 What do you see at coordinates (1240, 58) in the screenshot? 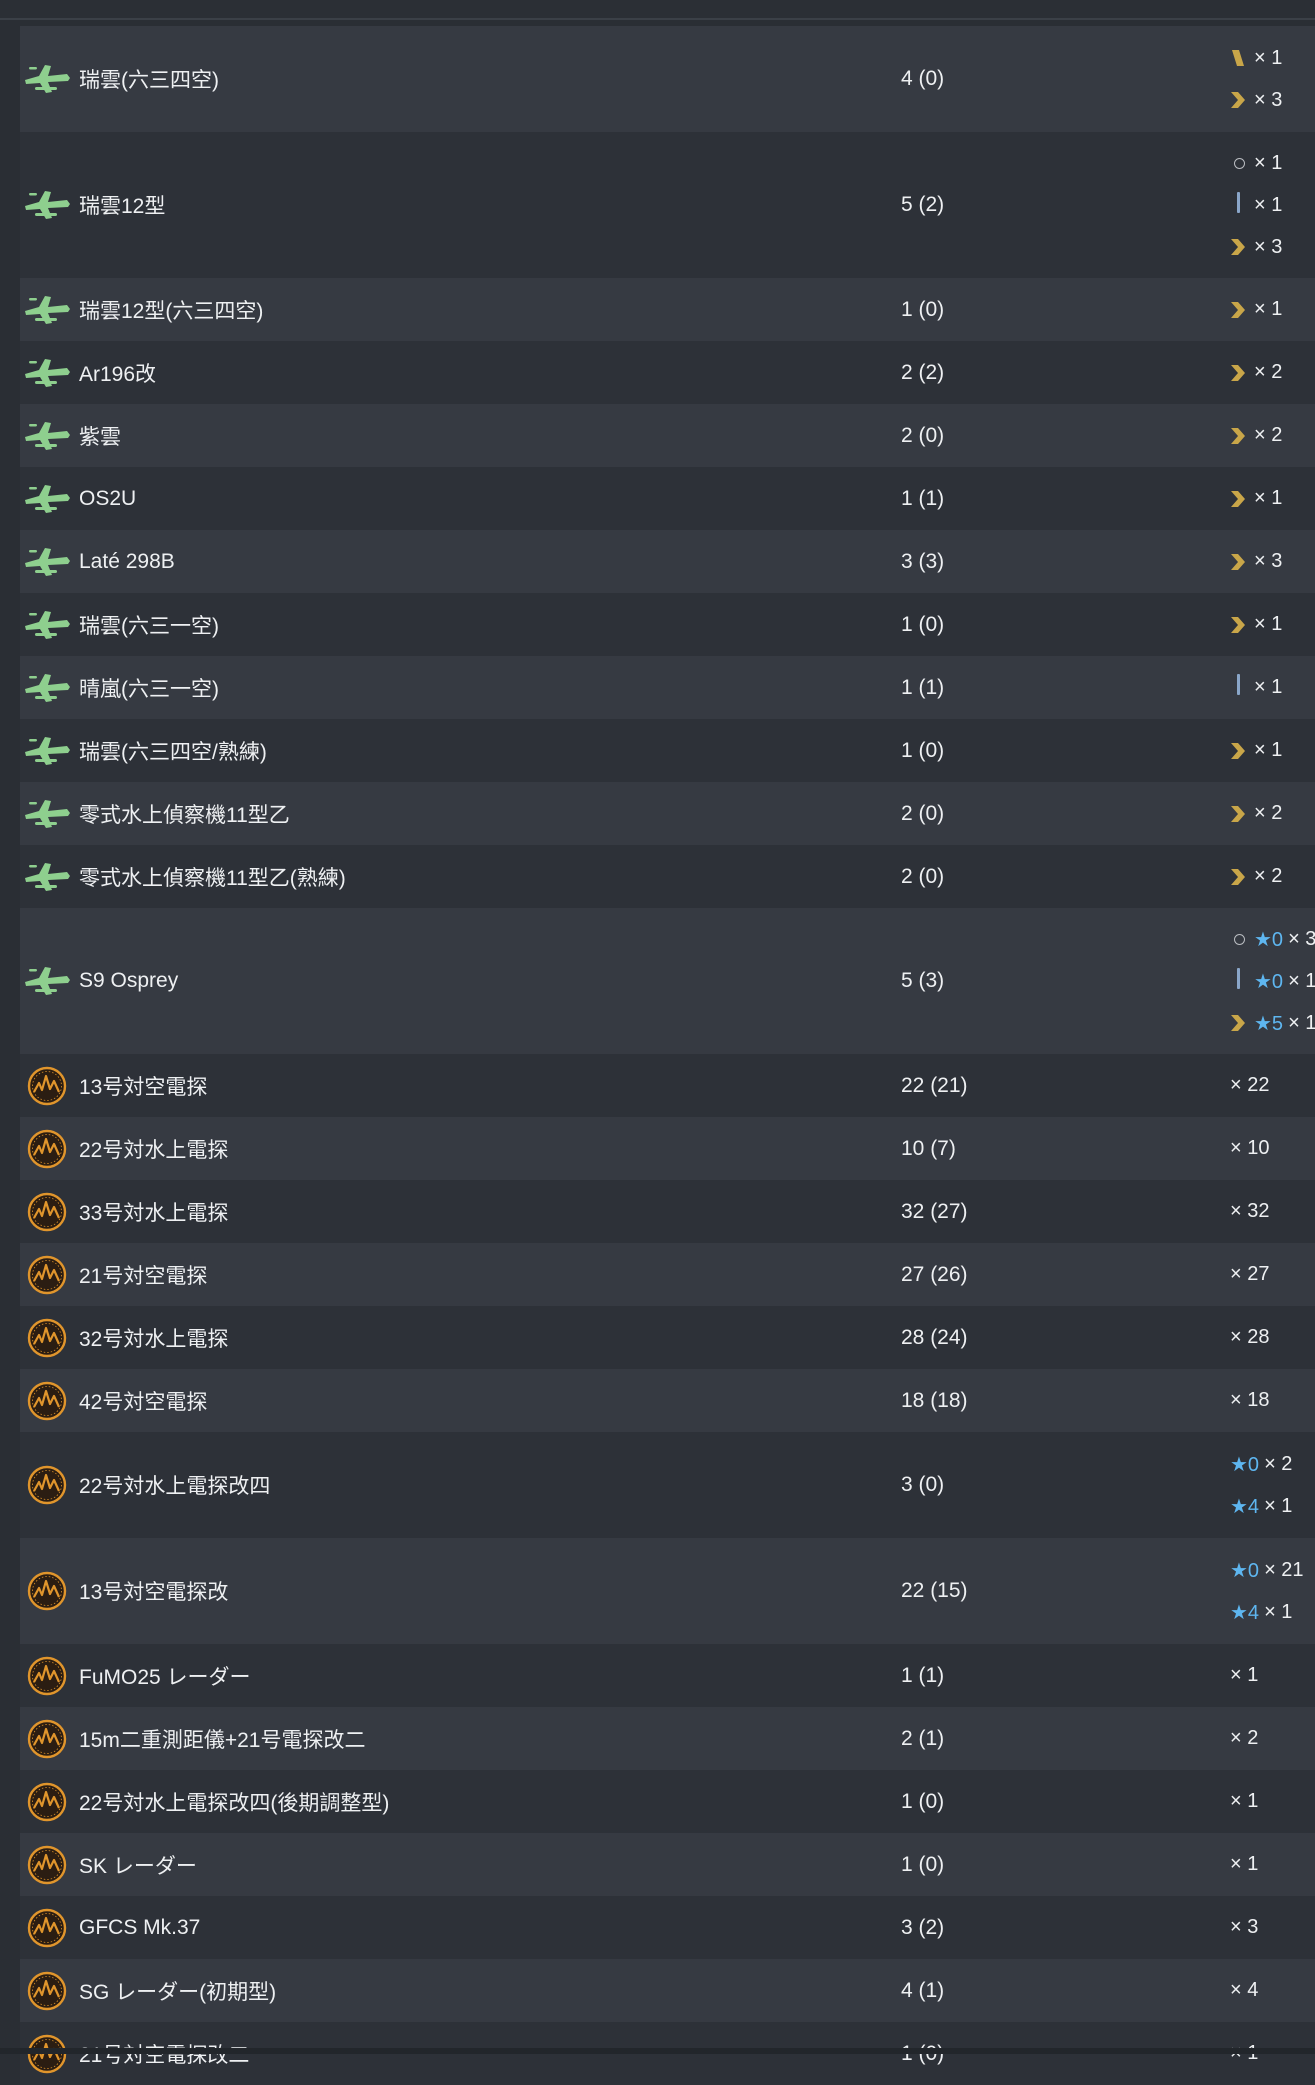
I see `pro-2-icon` at bounding box center [1240, 58].